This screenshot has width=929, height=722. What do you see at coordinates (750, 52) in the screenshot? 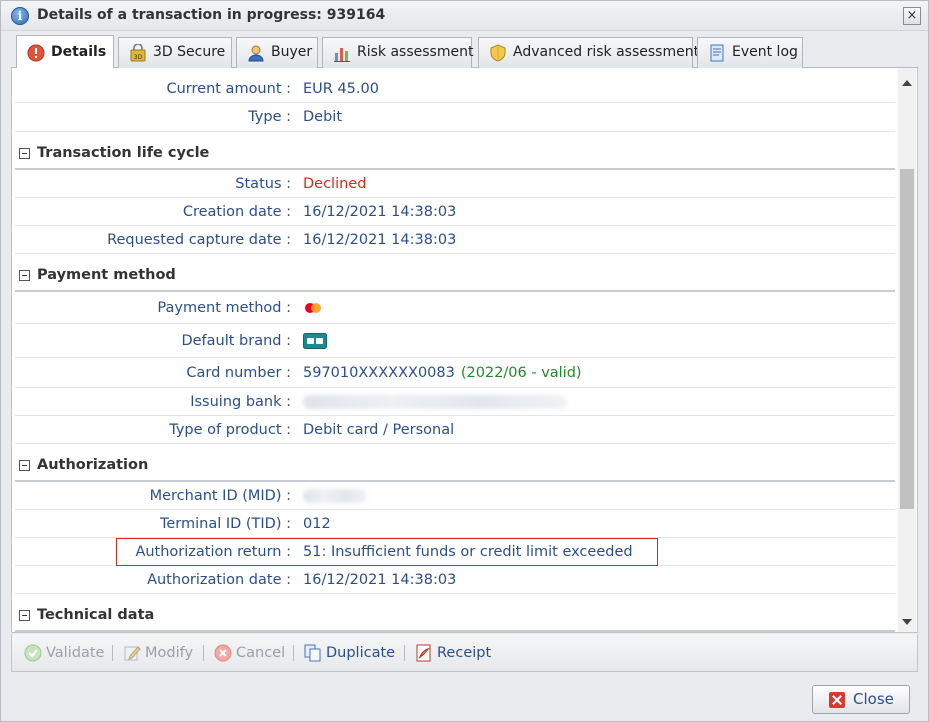
I see `tab-event-log: Event log` at bounding box center [750, 52].